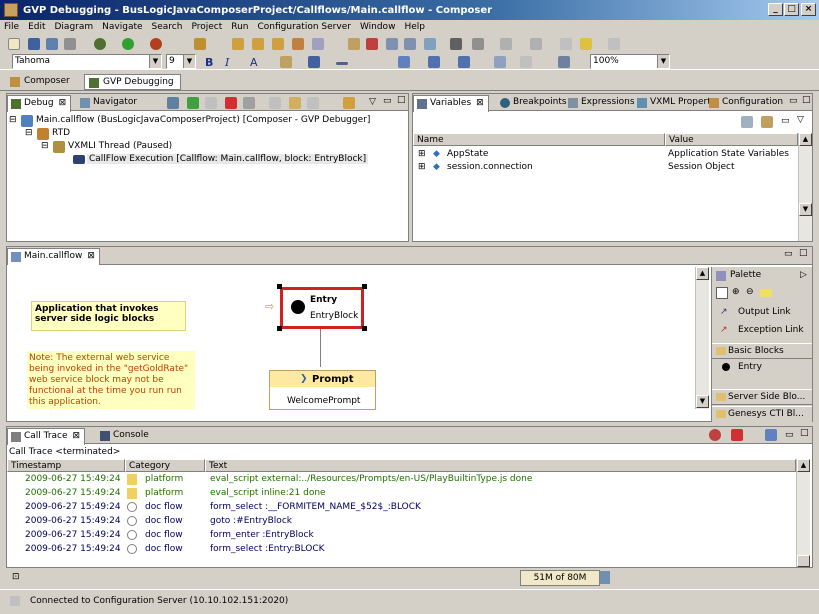 The height and width of the screenshot is (614, 819). Describe the element at coordinates (16, 577) in the screenshot. I see `fast-view-icon: ⊡` at that location.